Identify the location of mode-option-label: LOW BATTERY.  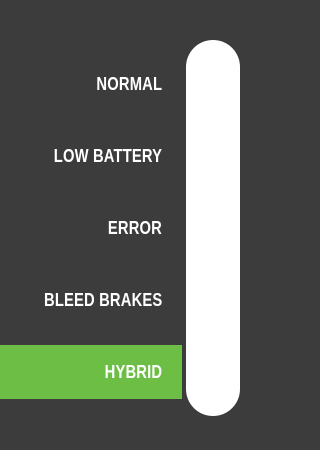
(107, 155).